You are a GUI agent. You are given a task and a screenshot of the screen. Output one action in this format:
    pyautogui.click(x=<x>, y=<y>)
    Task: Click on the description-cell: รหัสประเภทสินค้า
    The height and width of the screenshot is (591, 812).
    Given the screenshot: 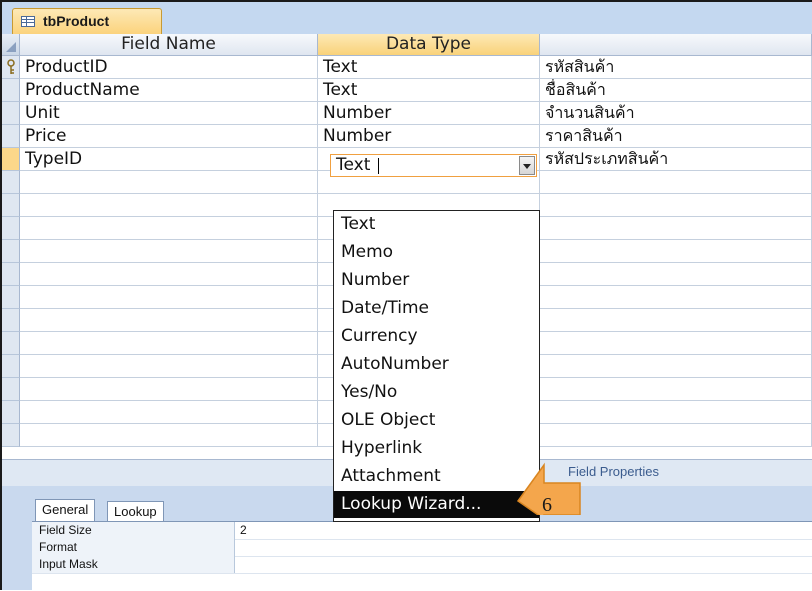 What is the action you would take?
    pyautogui.click(x=676, y=159)
    